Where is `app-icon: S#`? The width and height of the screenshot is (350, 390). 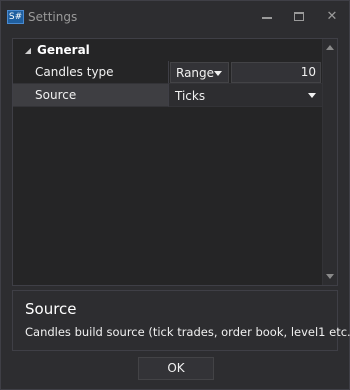 app-icon: S# is located at coordinates (15, 17).